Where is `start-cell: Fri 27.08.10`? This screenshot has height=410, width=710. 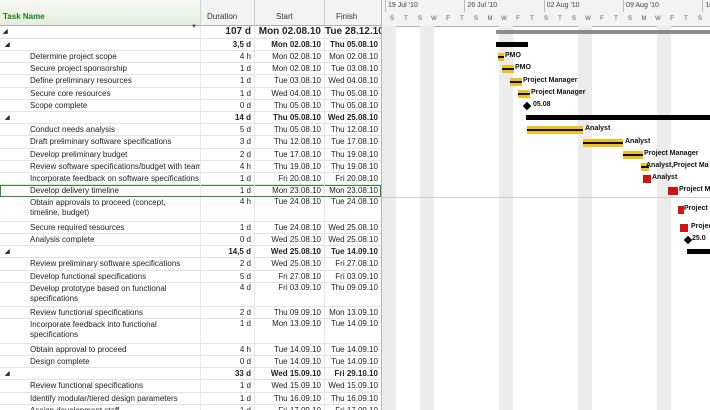
start-cell: Fri 27.08.10 is located at coordinates (290, 276).